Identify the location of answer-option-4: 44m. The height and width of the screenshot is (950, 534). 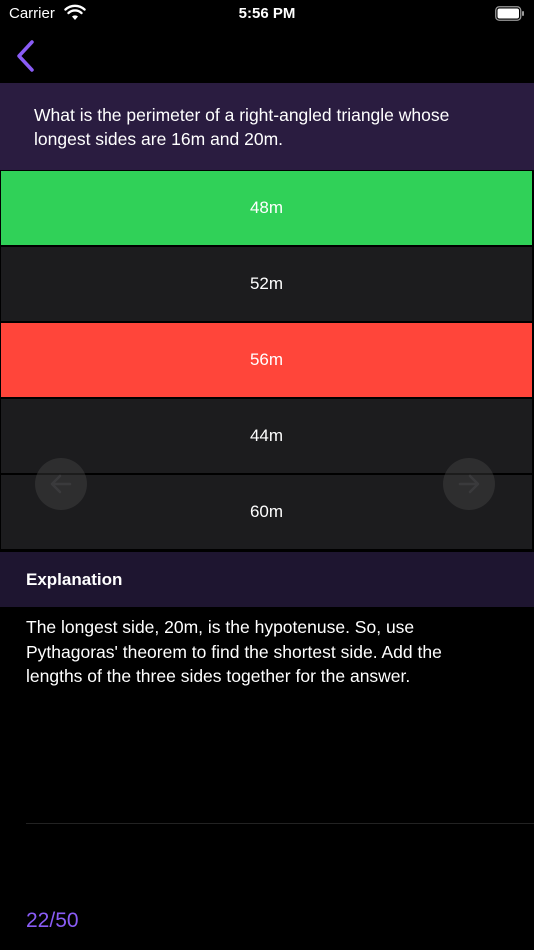
(266, 436).